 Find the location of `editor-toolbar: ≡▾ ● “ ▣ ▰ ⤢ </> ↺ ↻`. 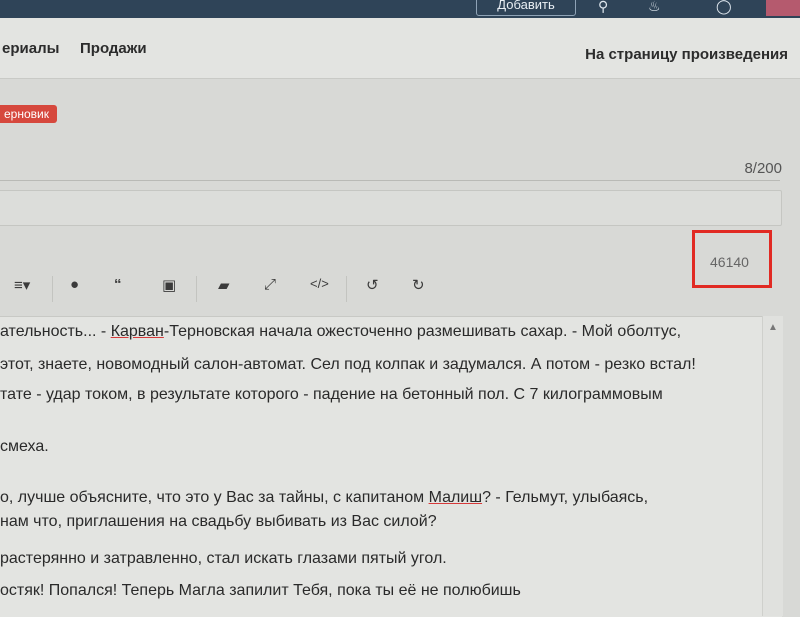

editor-toolbar: ≡▾ ● “ ▣ ▰ ⤢ </> ↺ ↻ is located at coordinates (345, 288).